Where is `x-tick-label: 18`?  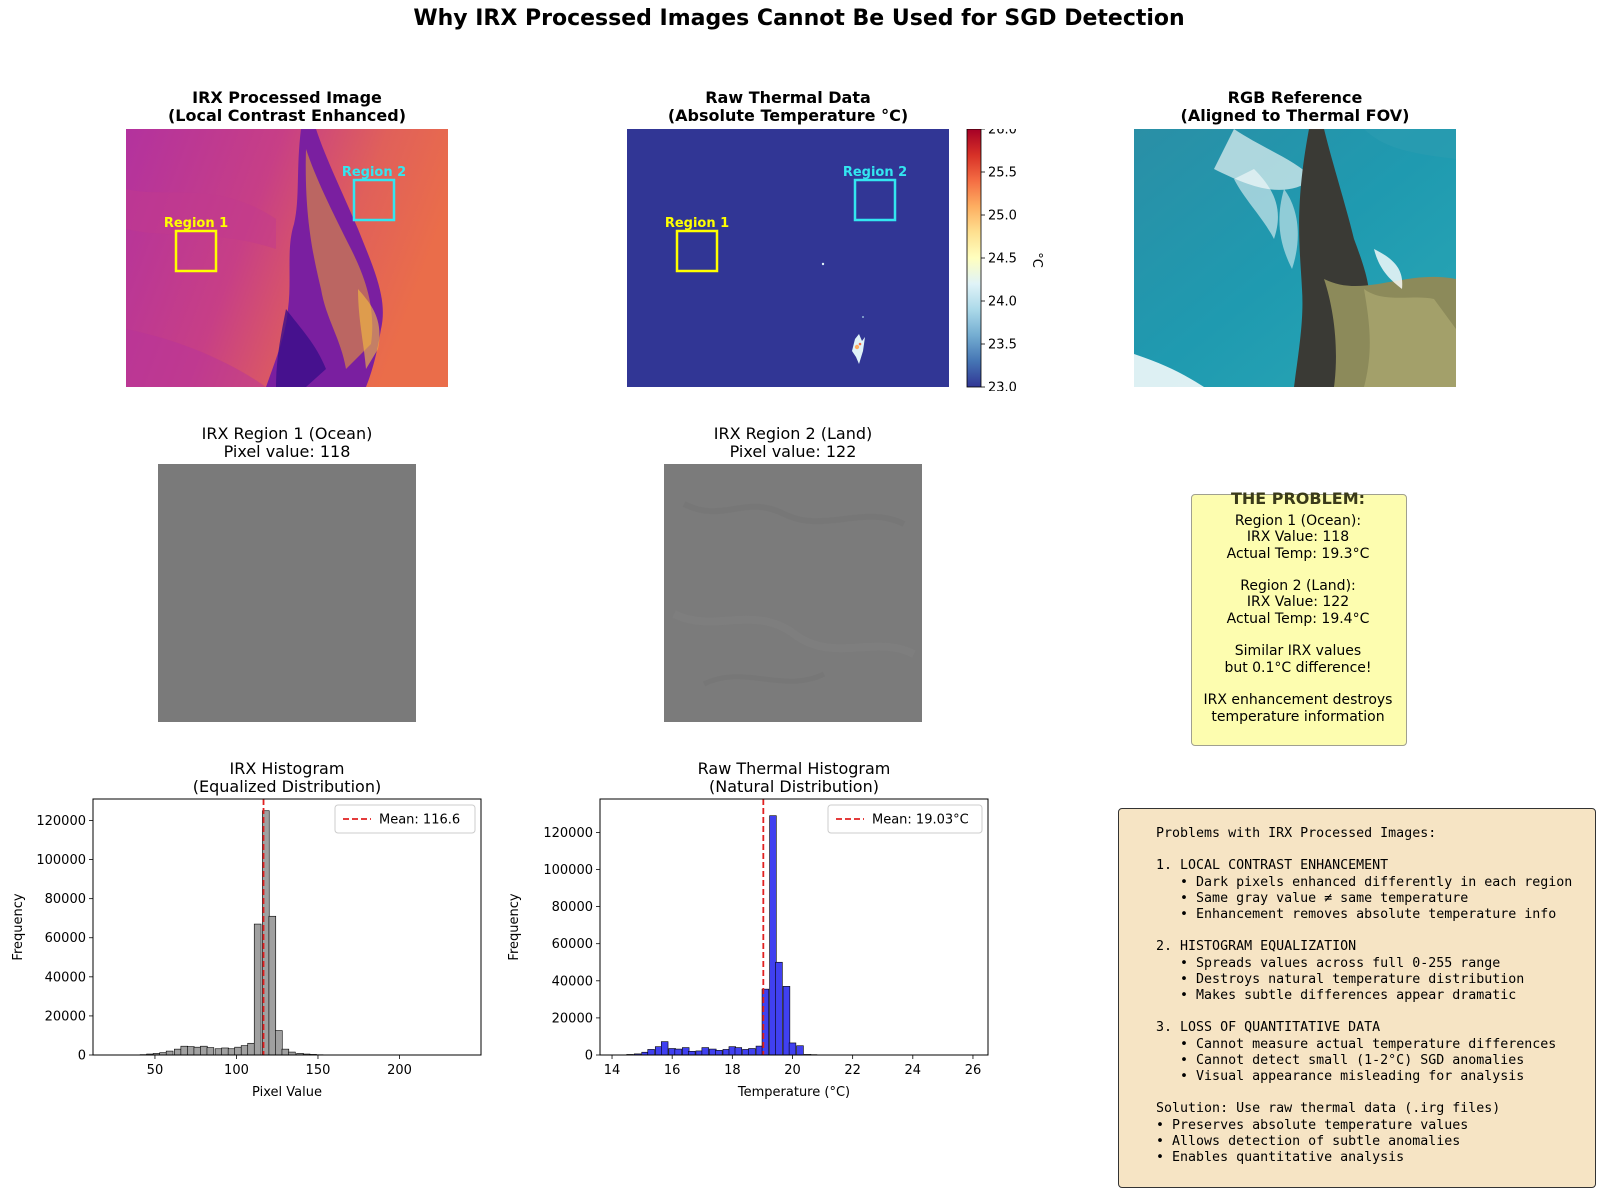
x-tick-label: 18 is located at coordinates (732, 1070).